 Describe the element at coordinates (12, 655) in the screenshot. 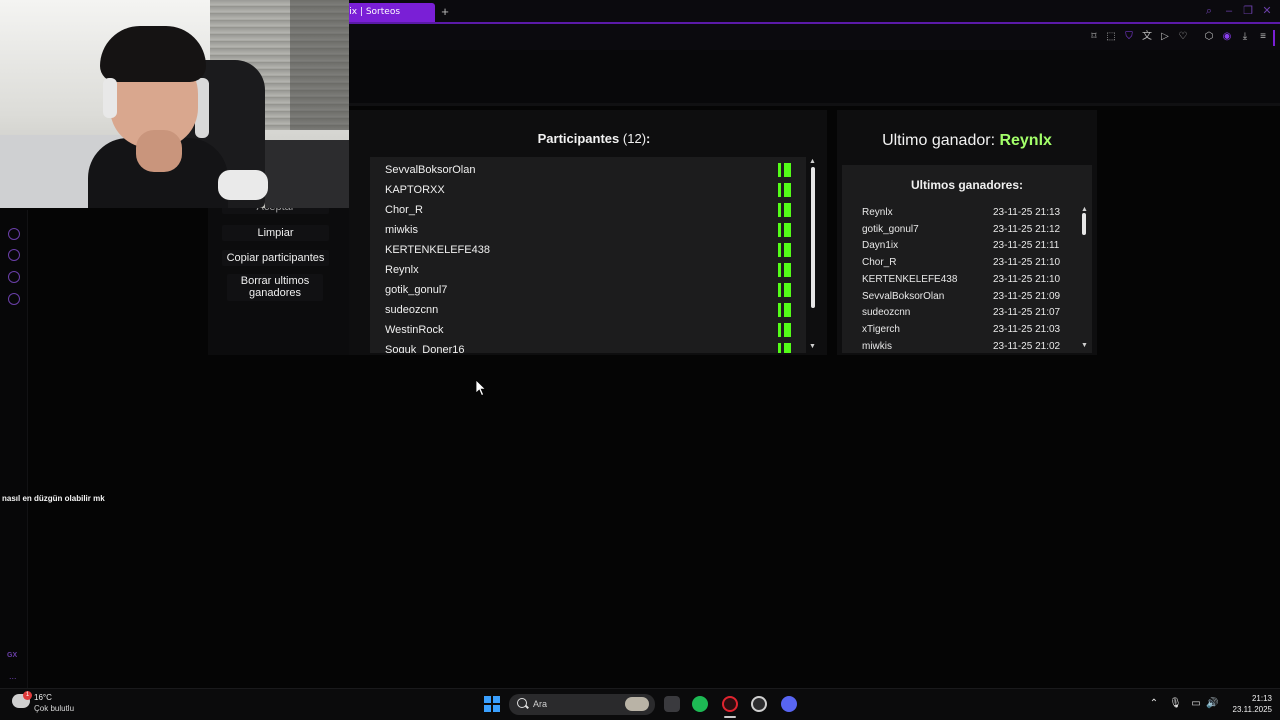

I see `gx-logo: GX` at that location.